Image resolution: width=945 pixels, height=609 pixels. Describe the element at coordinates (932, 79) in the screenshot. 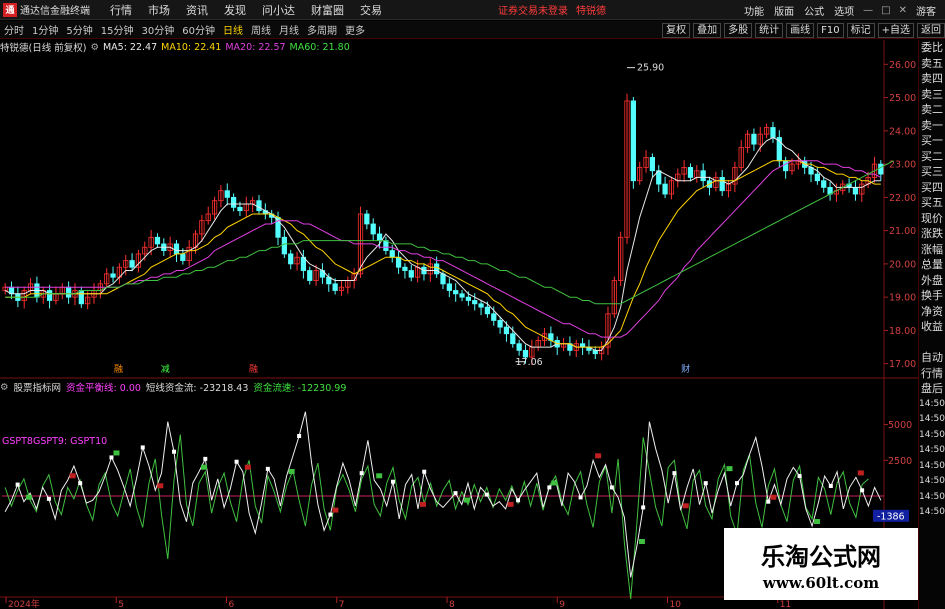

I see `sidebar-item: 卖四` at that location.